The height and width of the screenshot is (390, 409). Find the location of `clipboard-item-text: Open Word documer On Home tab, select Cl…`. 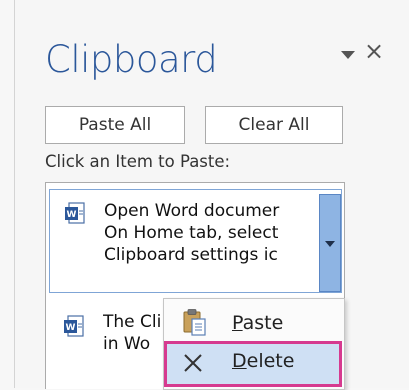

clipboard-item-text: Open Word documer On Home tab, select Cl… is located at coordinates (209, 233).